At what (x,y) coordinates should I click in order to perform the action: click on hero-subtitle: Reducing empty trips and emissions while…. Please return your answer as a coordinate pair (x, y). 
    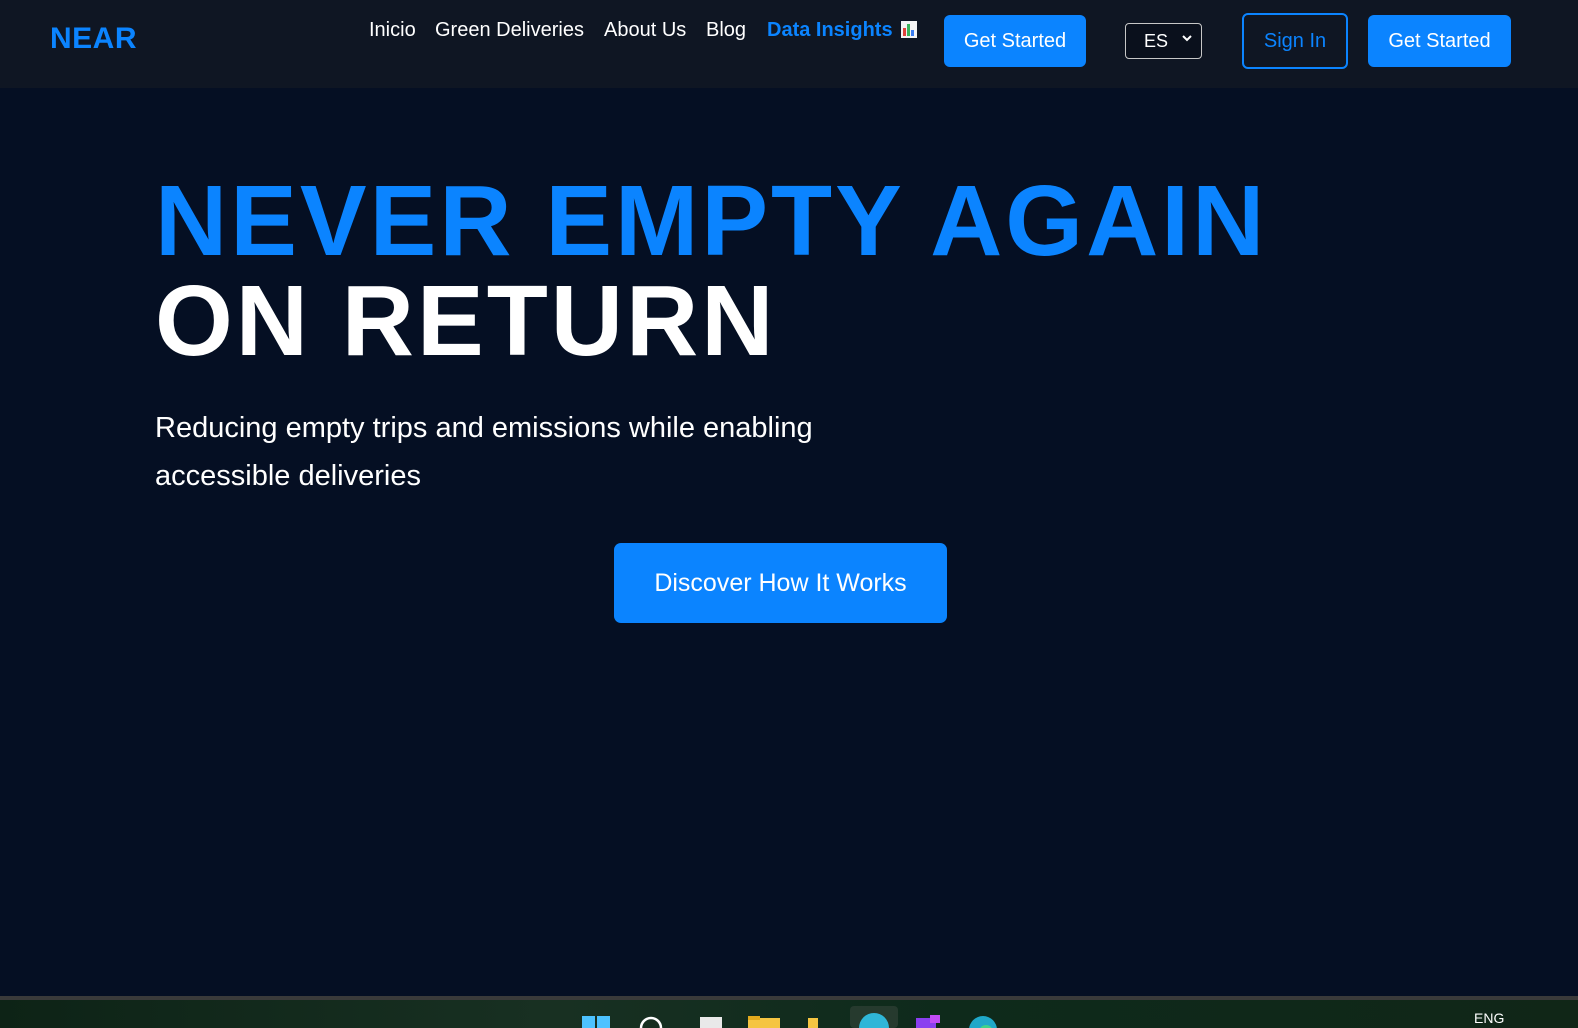
    Looking at the image, I should click on (484, 452).